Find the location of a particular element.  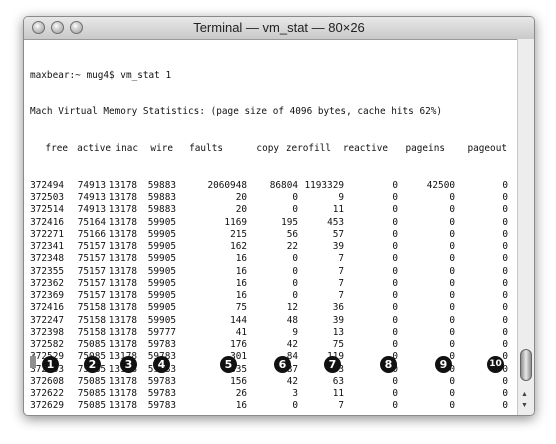

callout-badge-10: 10 is located at coordinates (495, 364).